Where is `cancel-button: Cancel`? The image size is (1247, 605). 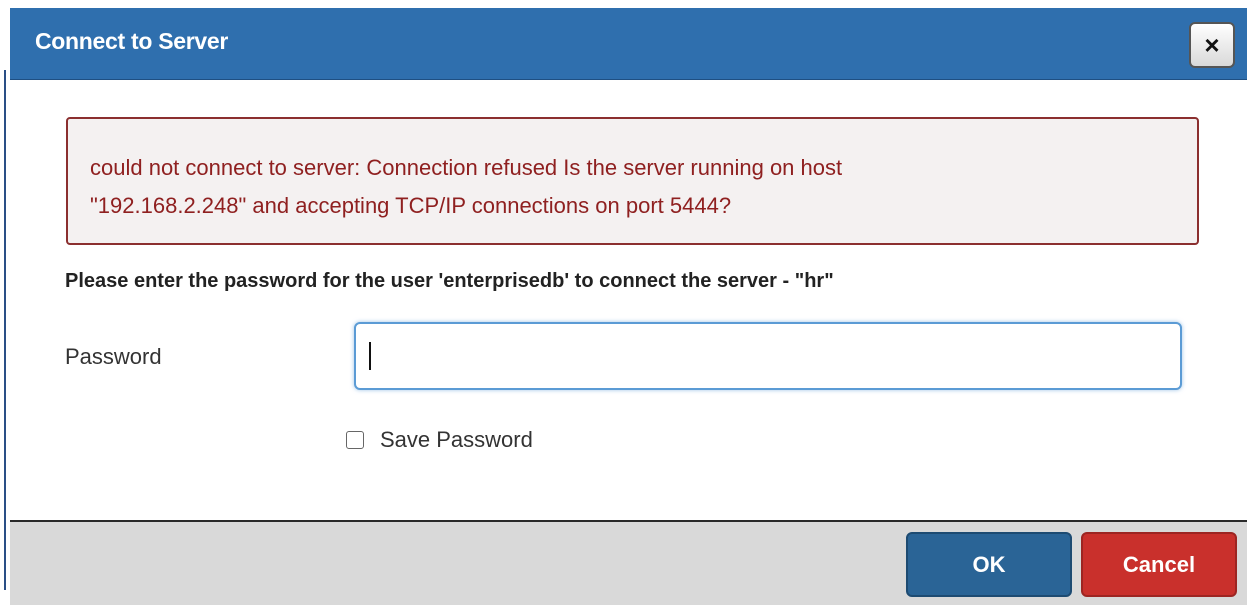 cancel-button: Cancel is located at coordinates (1159, 564).